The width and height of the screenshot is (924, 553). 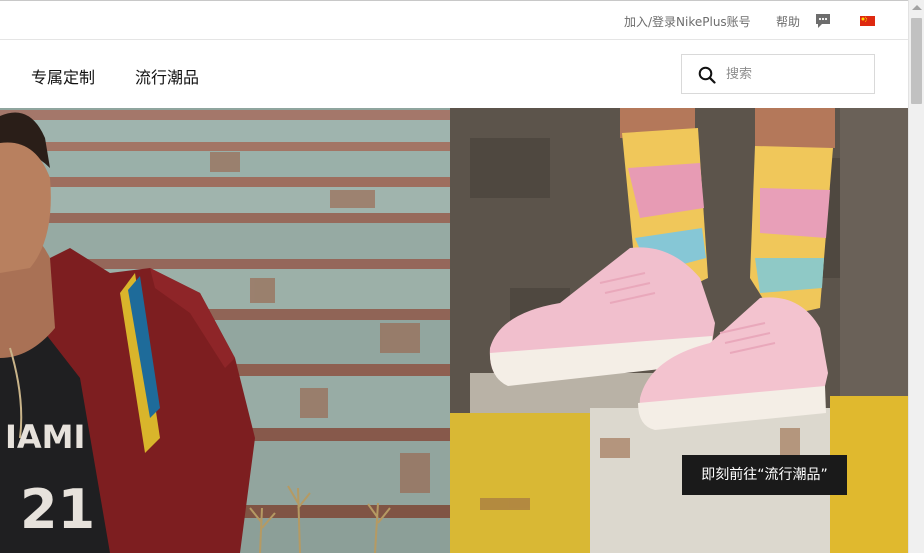 What do you see at coordinates (167, 76) in the screenshot?
I see `nav-item-trending: 流行潮品` at bounding box center [167, 76].